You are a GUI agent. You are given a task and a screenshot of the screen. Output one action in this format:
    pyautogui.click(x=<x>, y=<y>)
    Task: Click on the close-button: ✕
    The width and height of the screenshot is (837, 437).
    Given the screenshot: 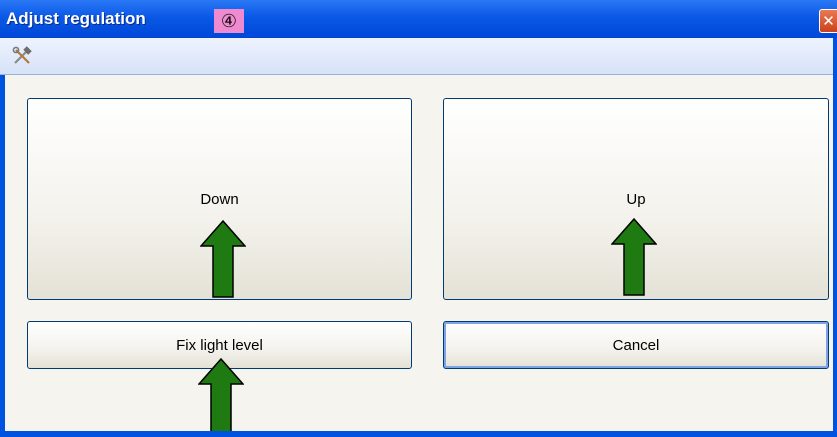 What is the action you would take?
    pyautogui.click(x=828, y=21)
    